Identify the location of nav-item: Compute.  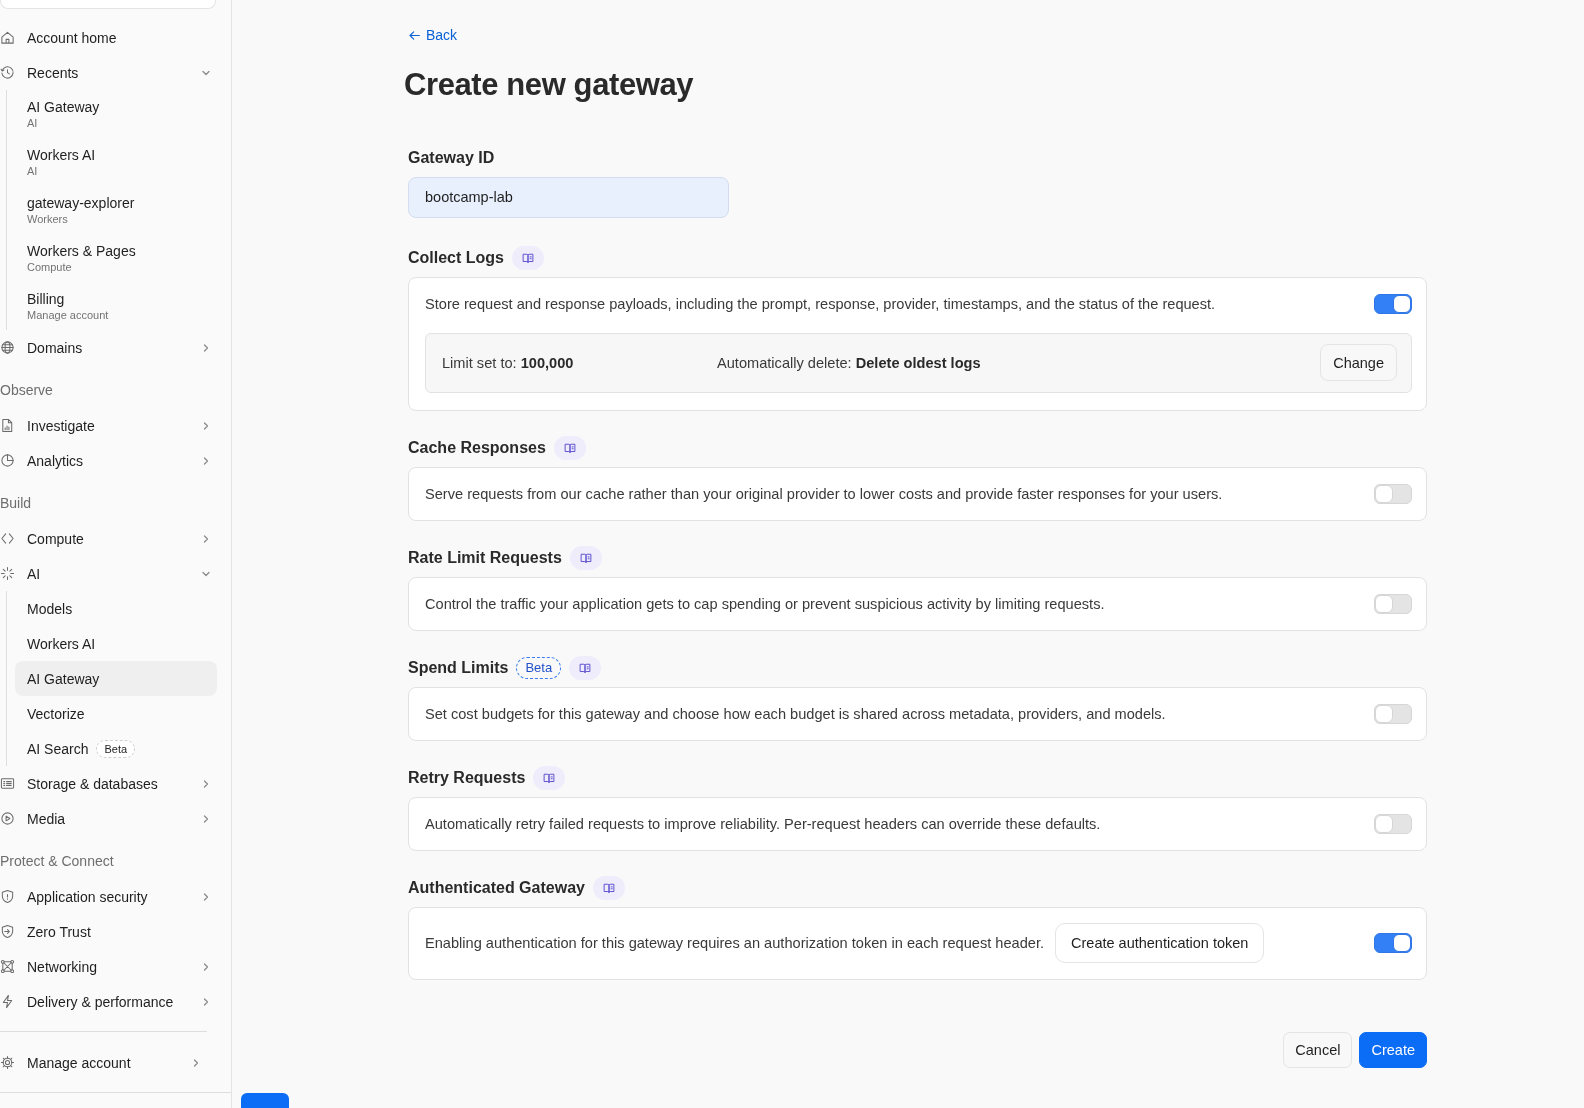
(108, 538).